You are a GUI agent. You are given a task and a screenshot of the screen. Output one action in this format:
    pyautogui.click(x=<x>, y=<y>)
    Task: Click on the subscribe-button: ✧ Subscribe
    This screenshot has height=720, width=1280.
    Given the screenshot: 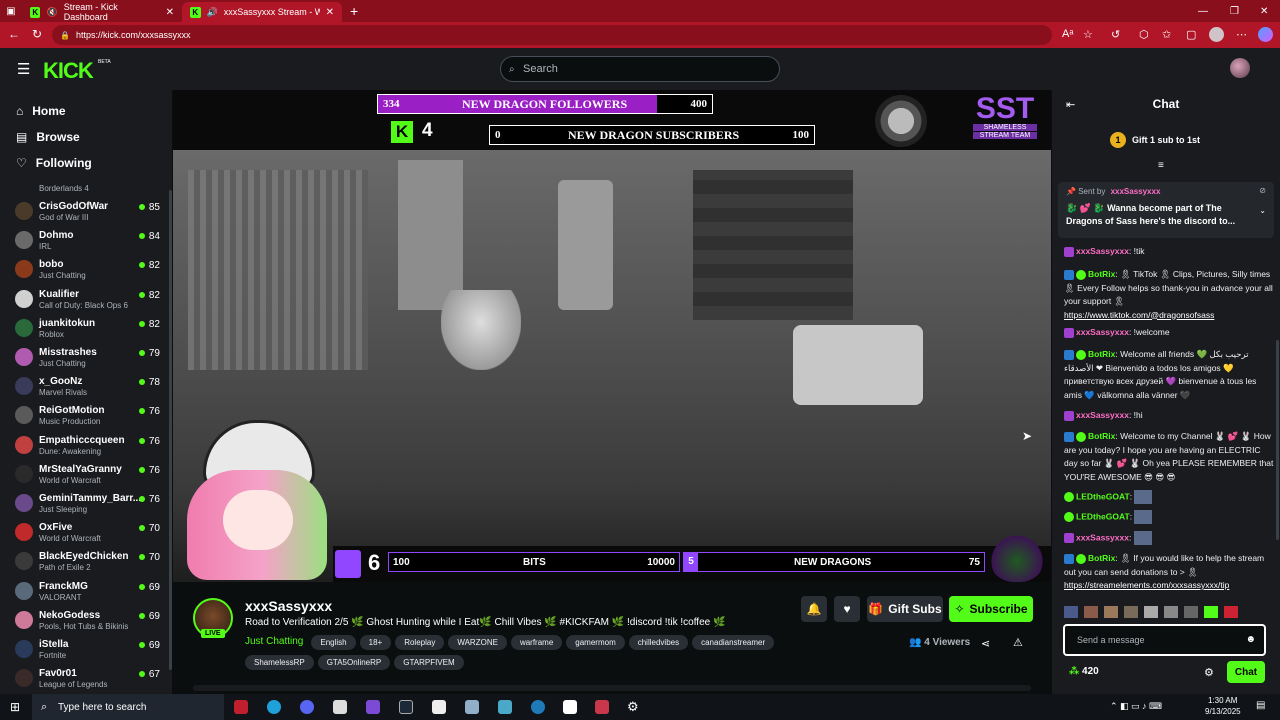 What is the action you would take?
    pyautogui.click(x=991, y=609)
    